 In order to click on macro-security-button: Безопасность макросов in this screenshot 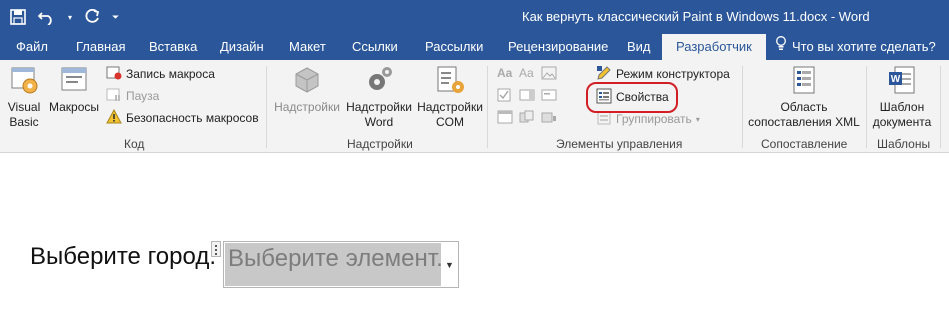, I will do `click(182, 118)`.